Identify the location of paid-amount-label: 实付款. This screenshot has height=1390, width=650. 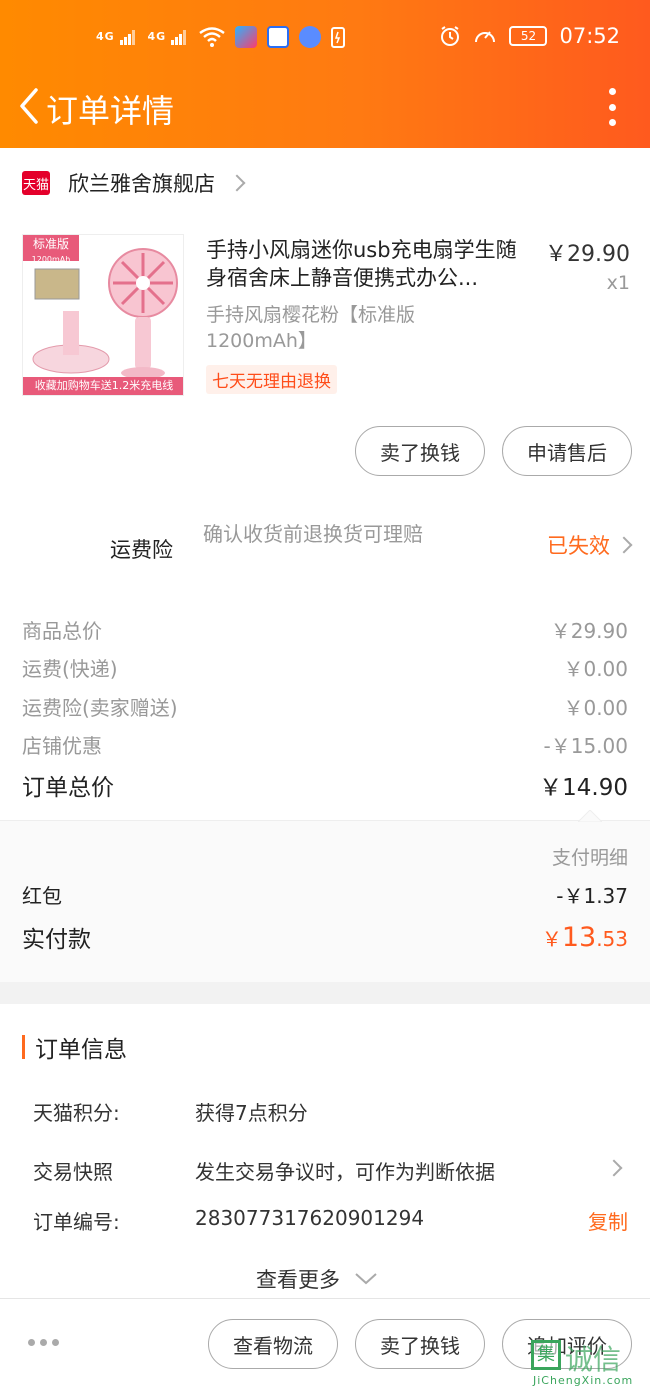
(56, 940).